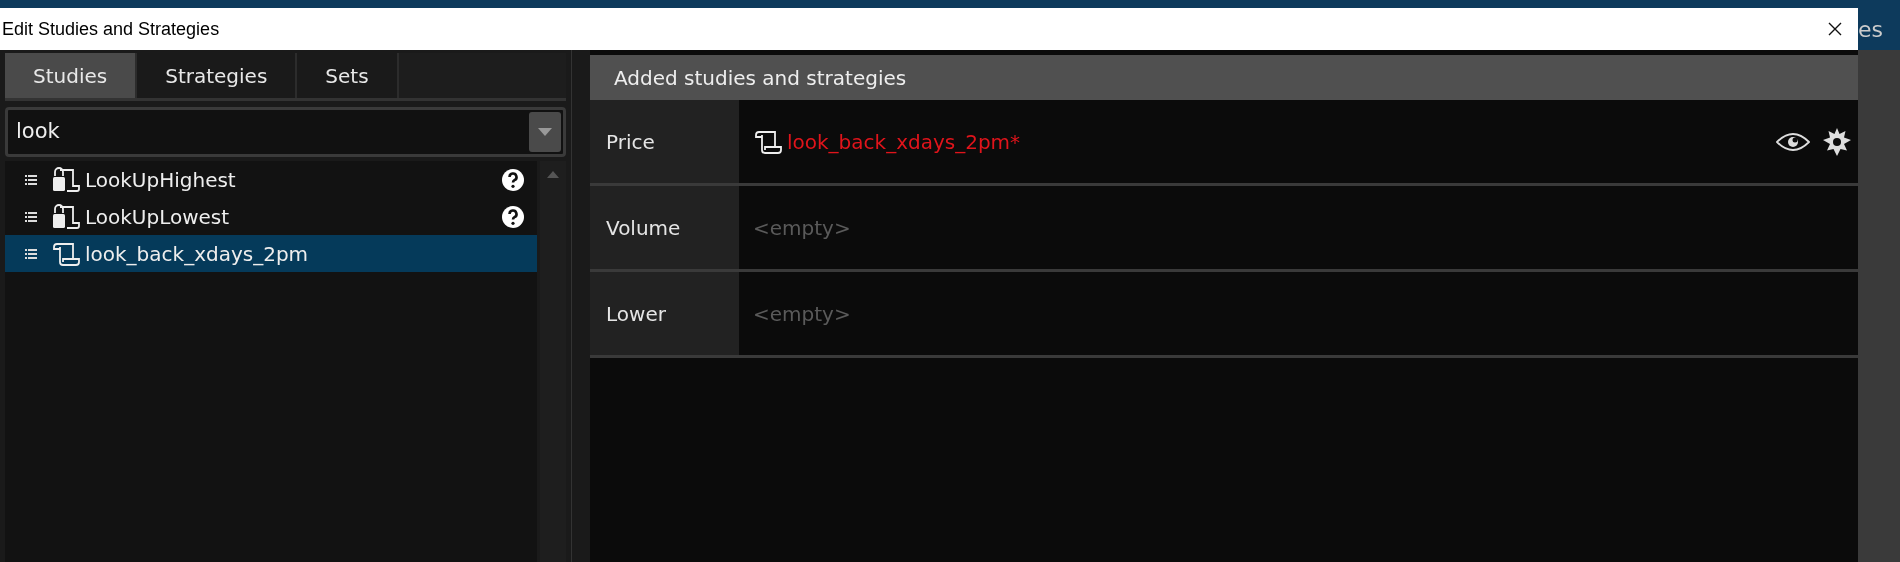 This screenshot has height=562, width=1900. I want to click on scroll-icon, so click(768, 141).